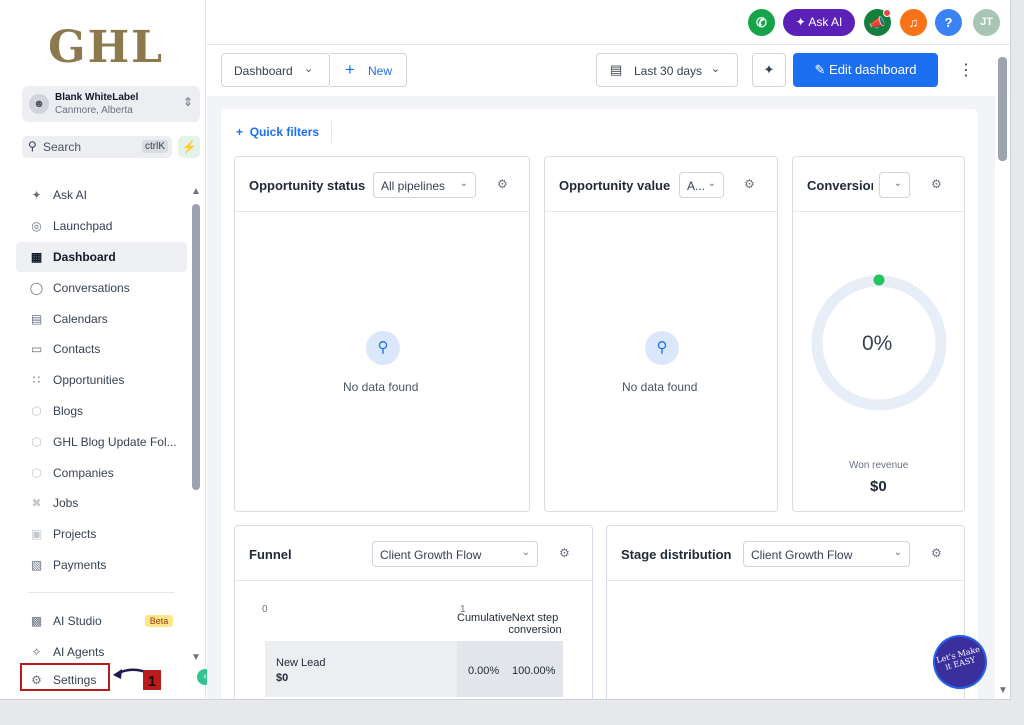 This screenshot has height=725, width=1024. I want to click on page-scrollbar: ▼, so click(1002, 372).